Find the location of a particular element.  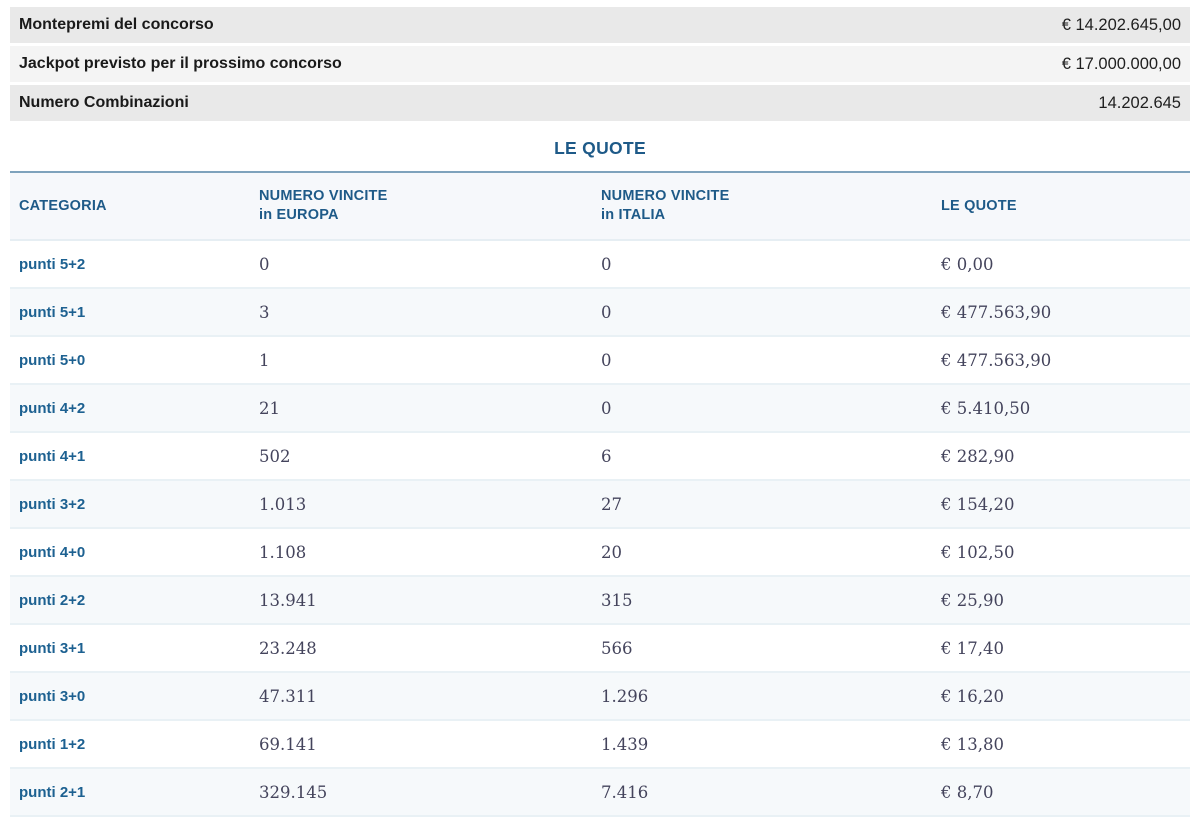

quotes-section-title: LE QUOTE is located at coordinates (600, 148).